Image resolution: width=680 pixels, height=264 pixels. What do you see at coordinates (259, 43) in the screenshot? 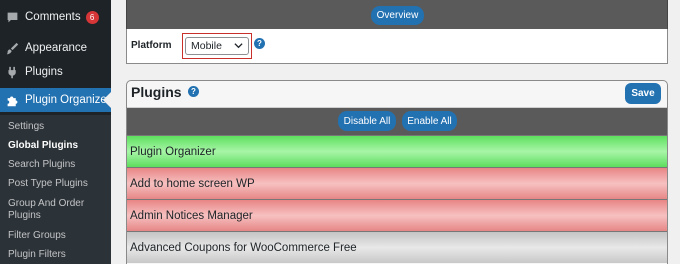
I see `platform-help-icon: ?` at bounding box center [259, 43].